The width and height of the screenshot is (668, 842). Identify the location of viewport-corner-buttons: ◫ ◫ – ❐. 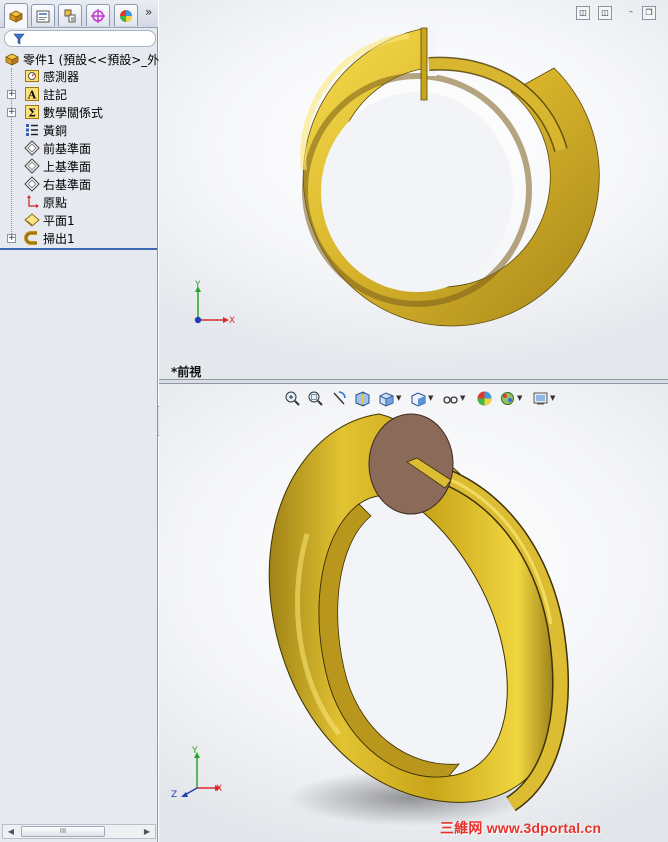
(619, 14).